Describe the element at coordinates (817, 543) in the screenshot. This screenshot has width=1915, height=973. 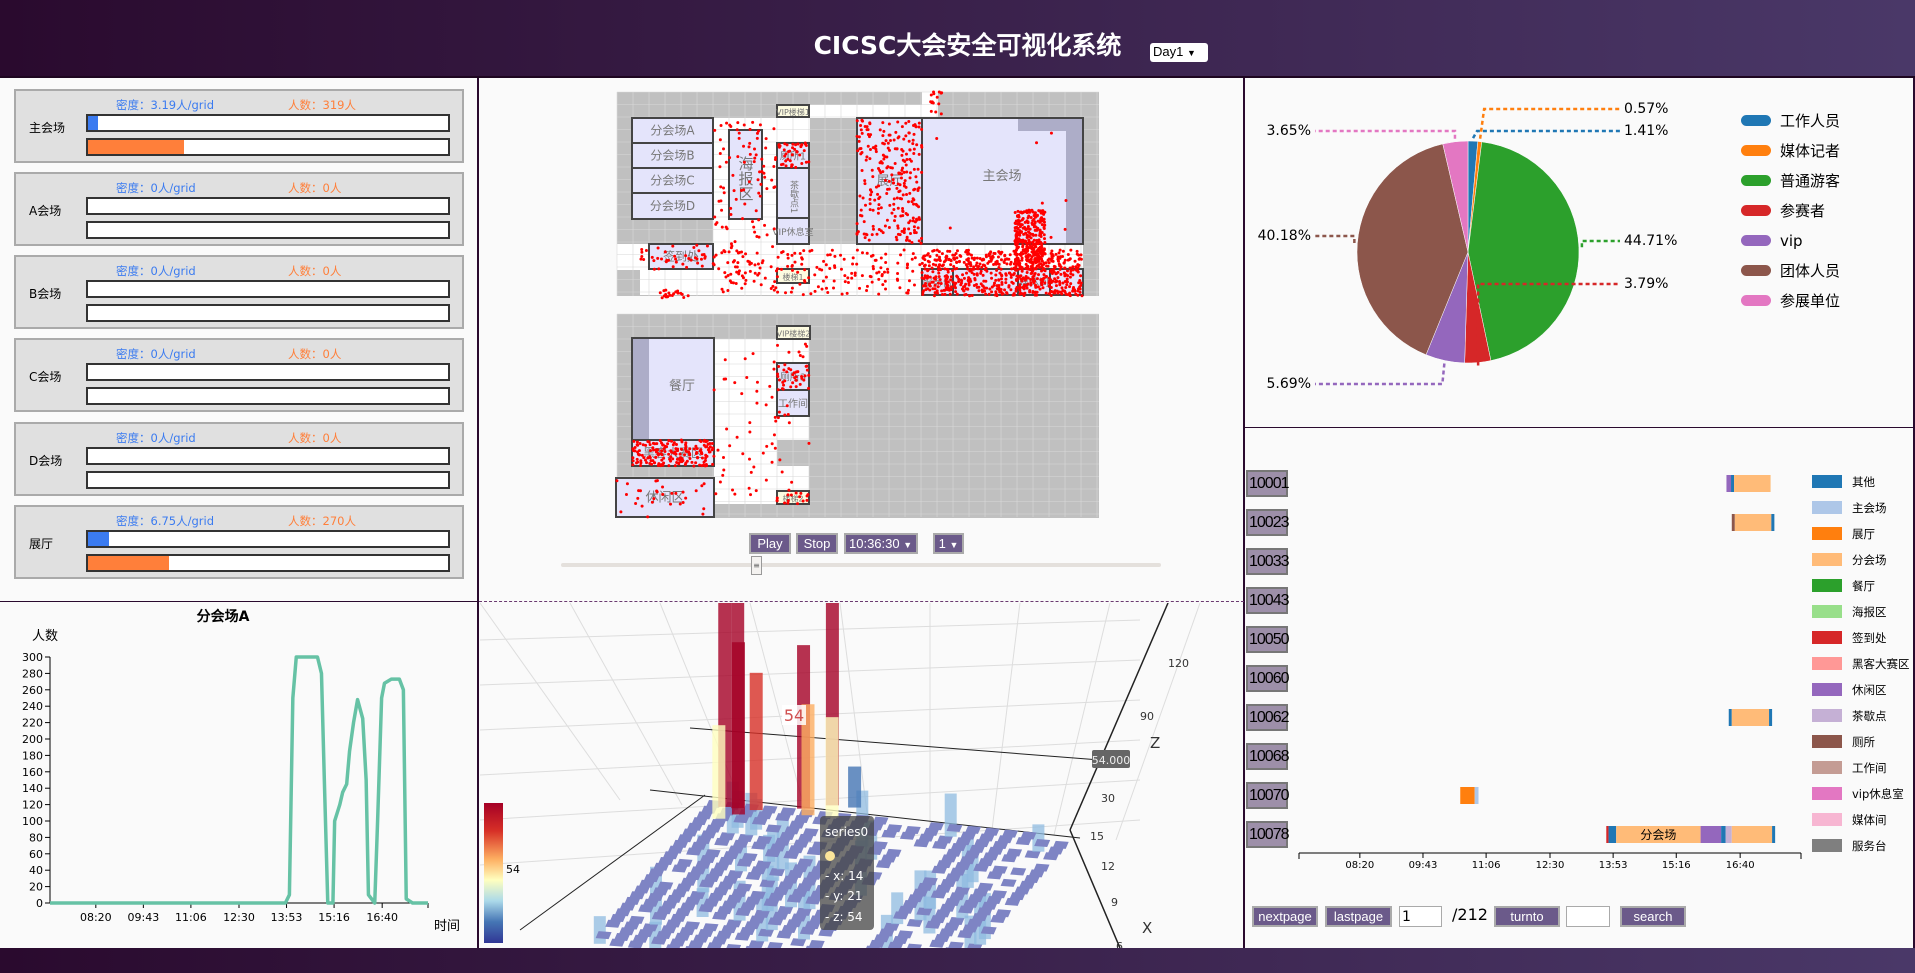
I see `stop-button: Stop` at that location.